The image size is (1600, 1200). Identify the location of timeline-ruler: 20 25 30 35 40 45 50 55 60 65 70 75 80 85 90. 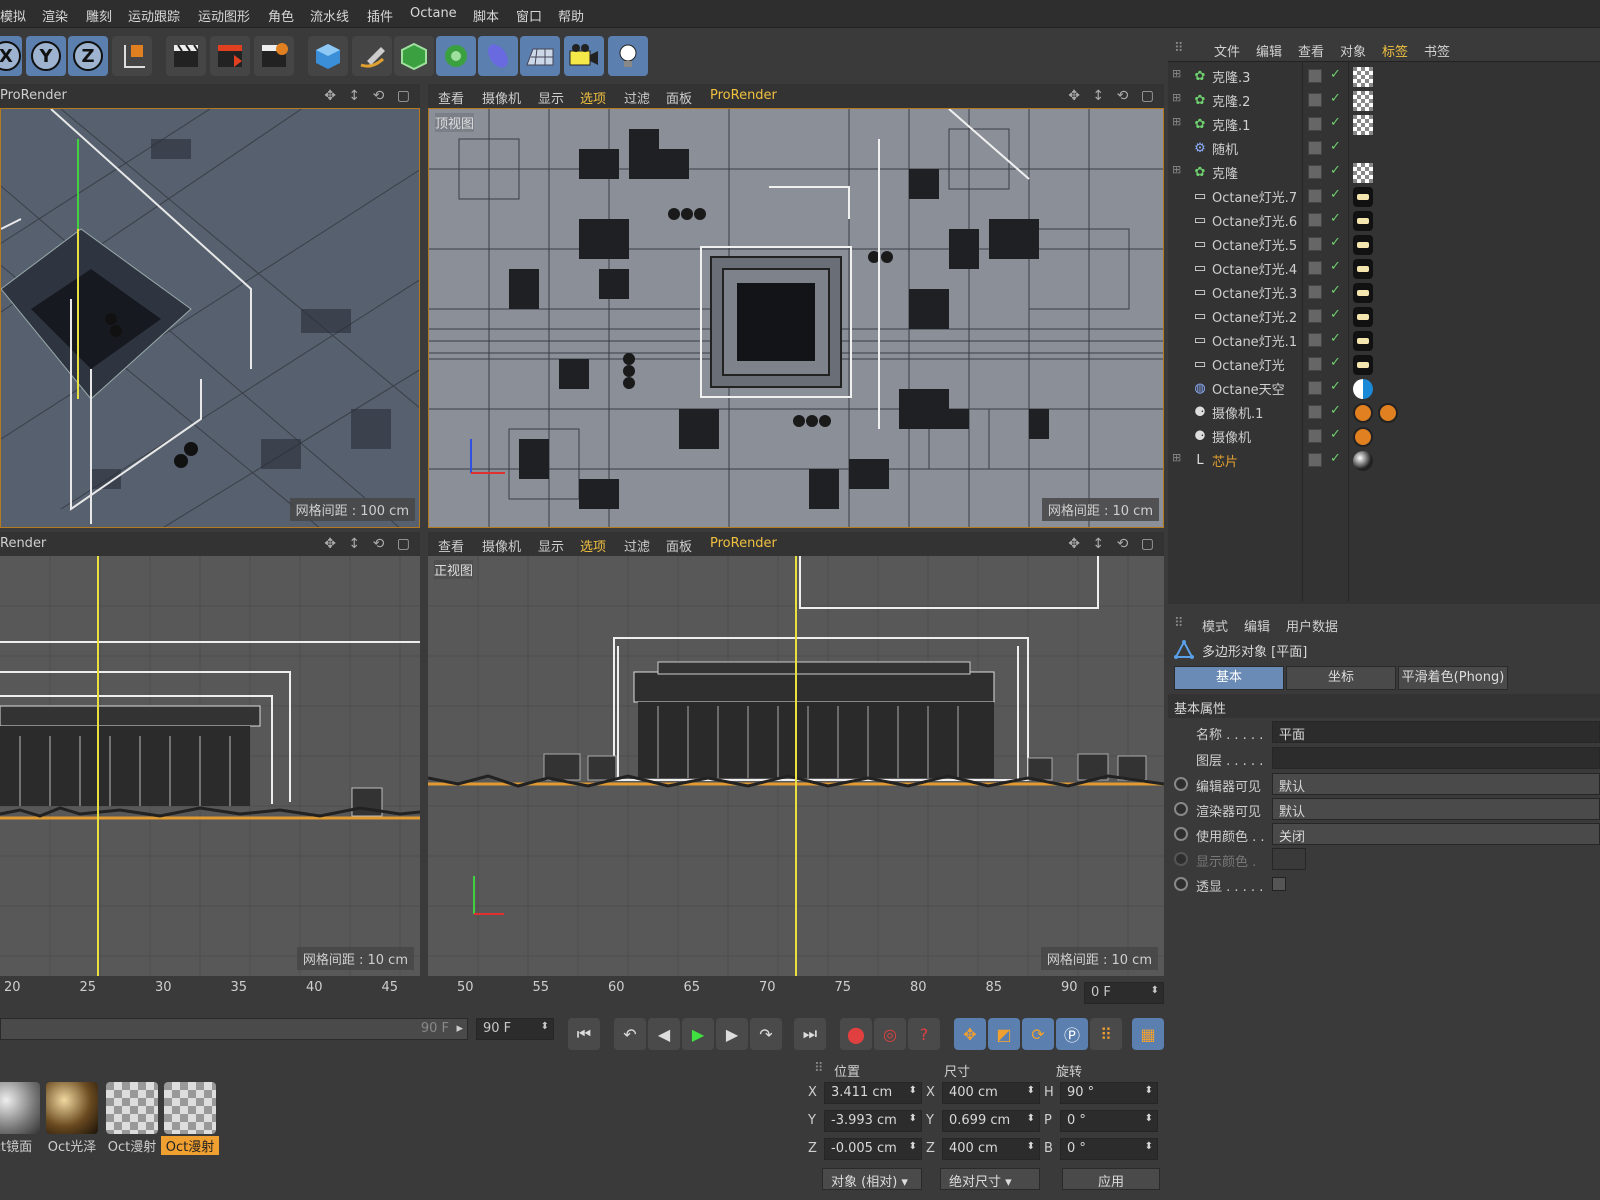
(582, 991).